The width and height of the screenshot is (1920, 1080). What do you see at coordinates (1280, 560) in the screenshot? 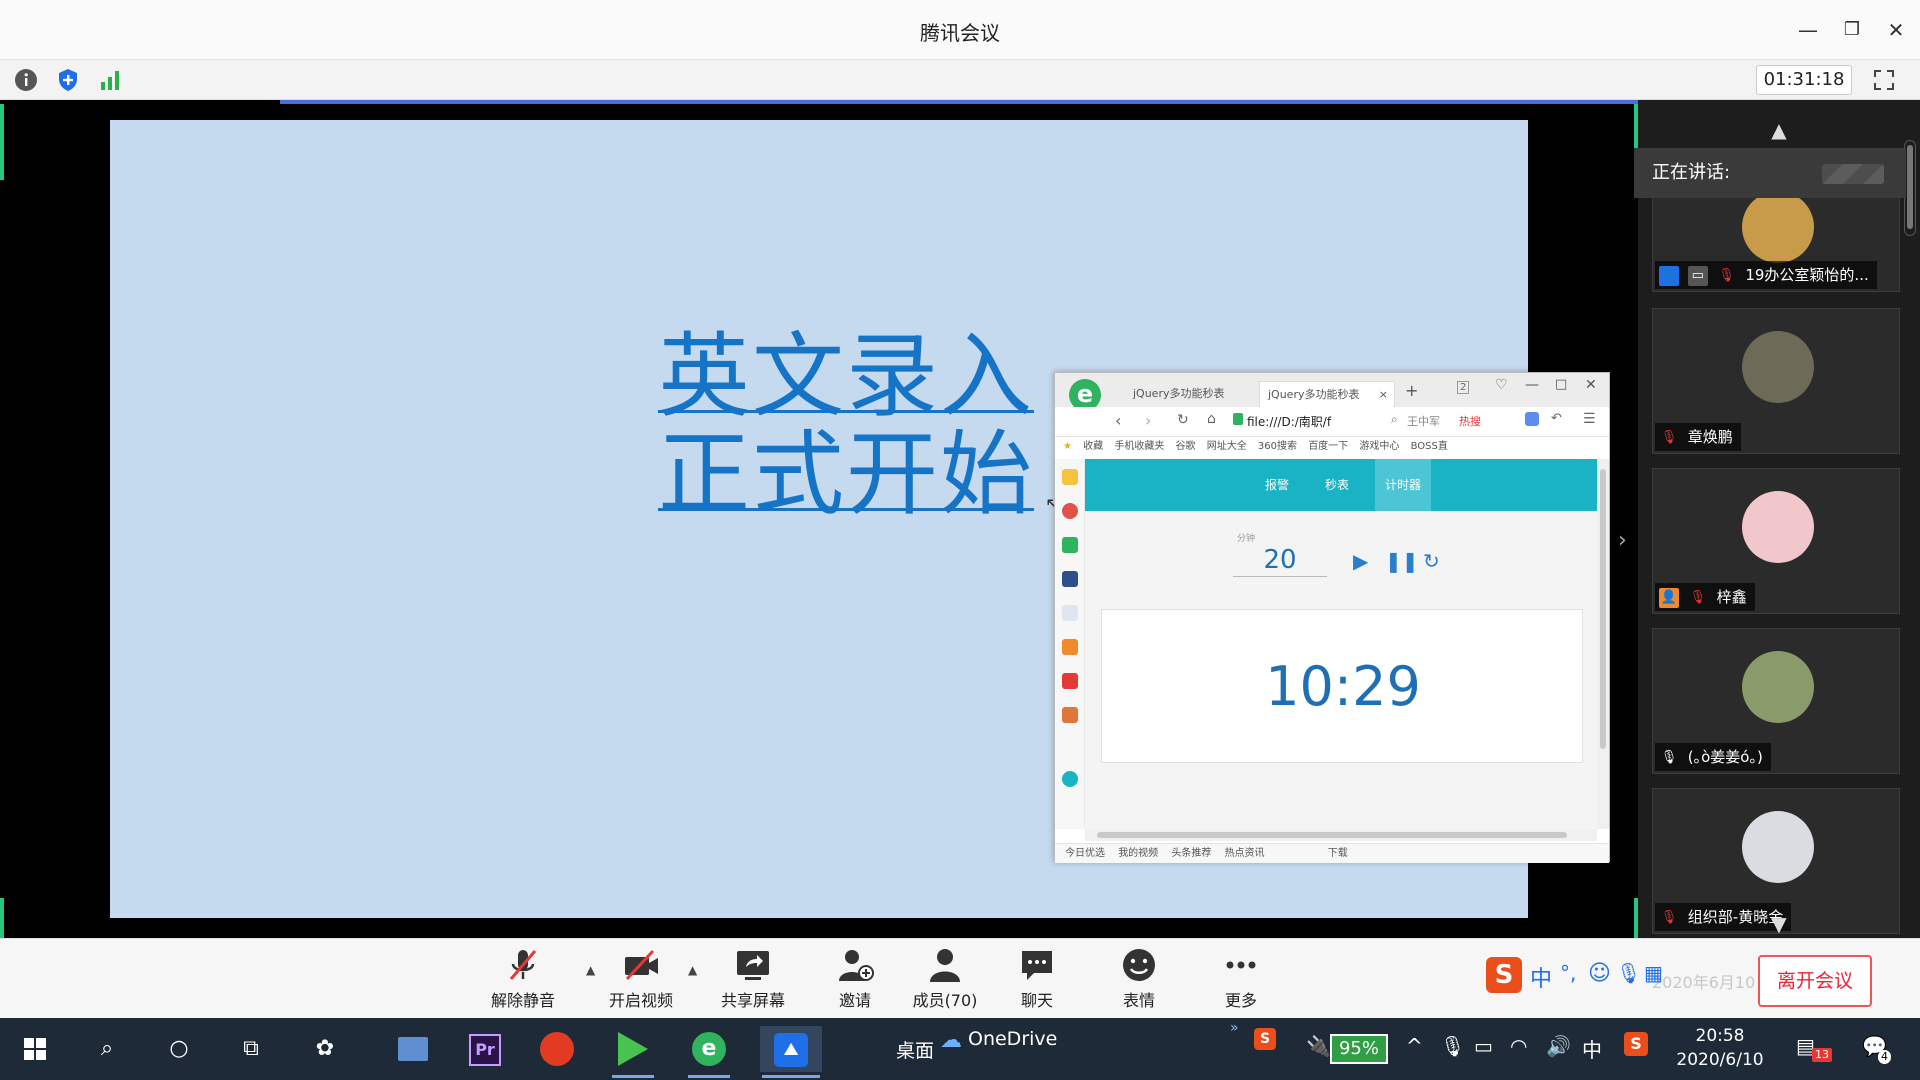
I see `minutes-input: 20` at bounding box center [1280, 560].